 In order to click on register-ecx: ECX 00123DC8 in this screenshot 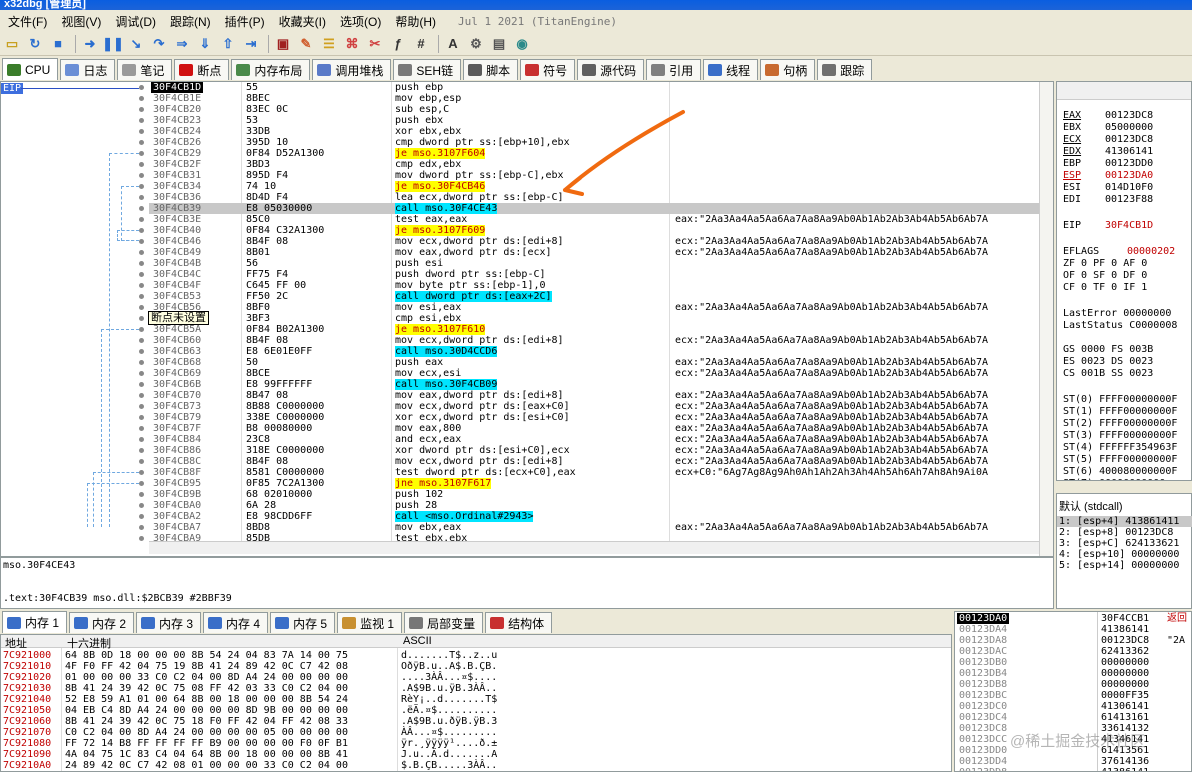, I will do `click(1108, 139)`.